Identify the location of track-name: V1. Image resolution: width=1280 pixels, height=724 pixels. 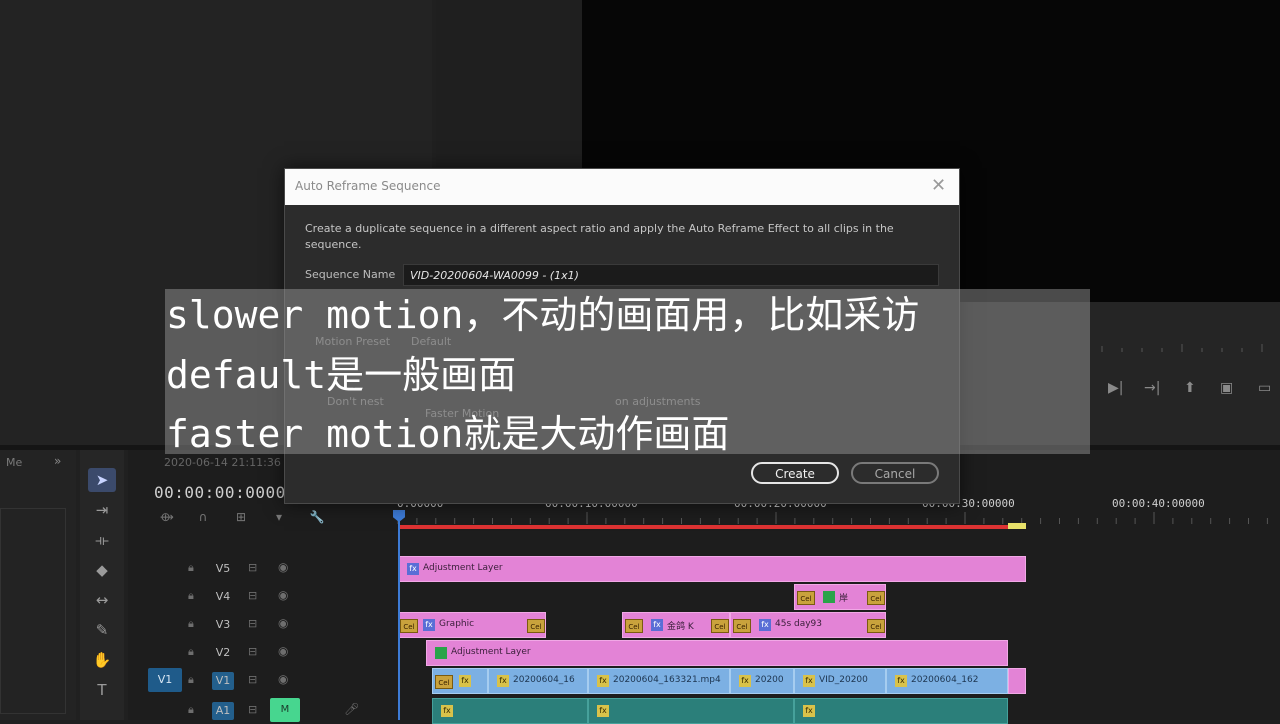
(223, 681).